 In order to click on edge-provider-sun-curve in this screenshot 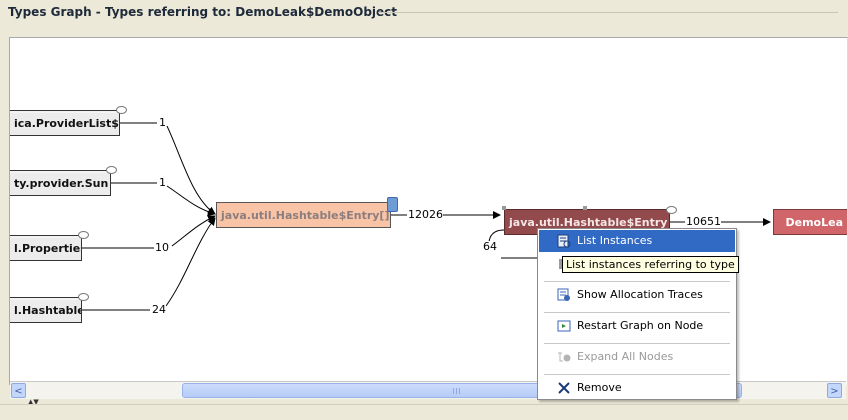, I will do `click(191, 200)`.